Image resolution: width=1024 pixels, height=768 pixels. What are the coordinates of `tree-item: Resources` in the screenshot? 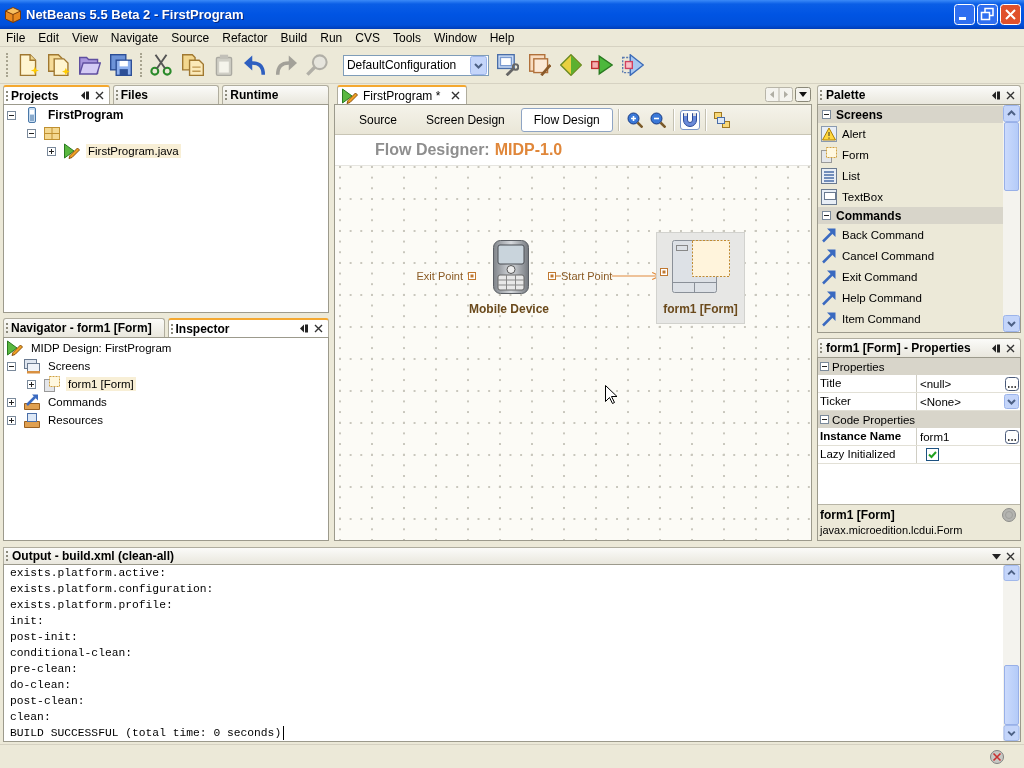 It's located at (75, 420).